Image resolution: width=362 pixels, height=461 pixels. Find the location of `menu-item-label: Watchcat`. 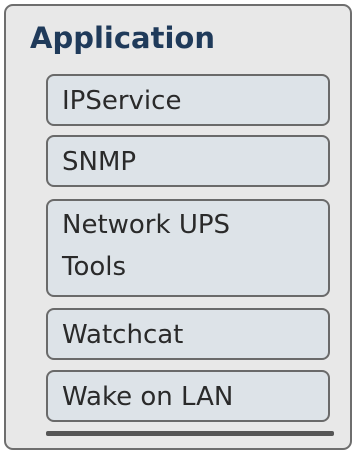

menu-item-label: Watchcat is located at coordinates (123, 335).